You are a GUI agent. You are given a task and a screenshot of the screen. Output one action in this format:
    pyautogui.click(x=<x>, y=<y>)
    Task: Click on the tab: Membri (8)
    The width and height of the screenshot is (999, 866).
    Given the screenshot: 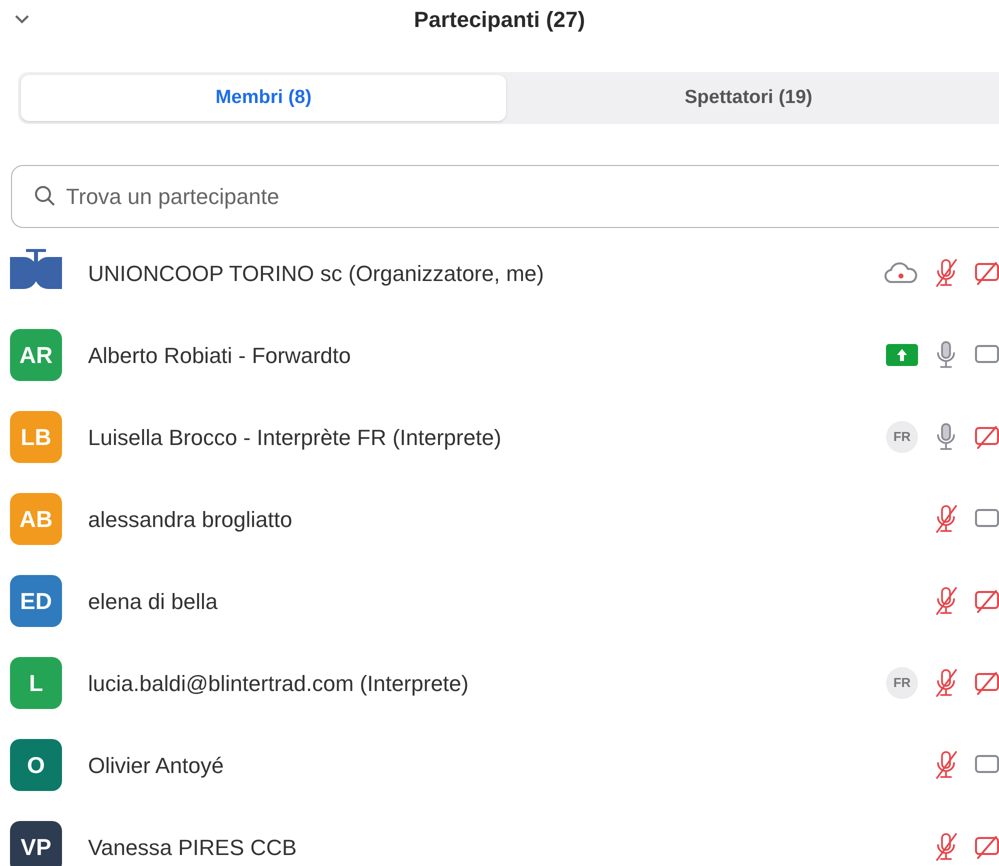 What is the action you would take?
    pyautogui.click(x=263, y=98)
    